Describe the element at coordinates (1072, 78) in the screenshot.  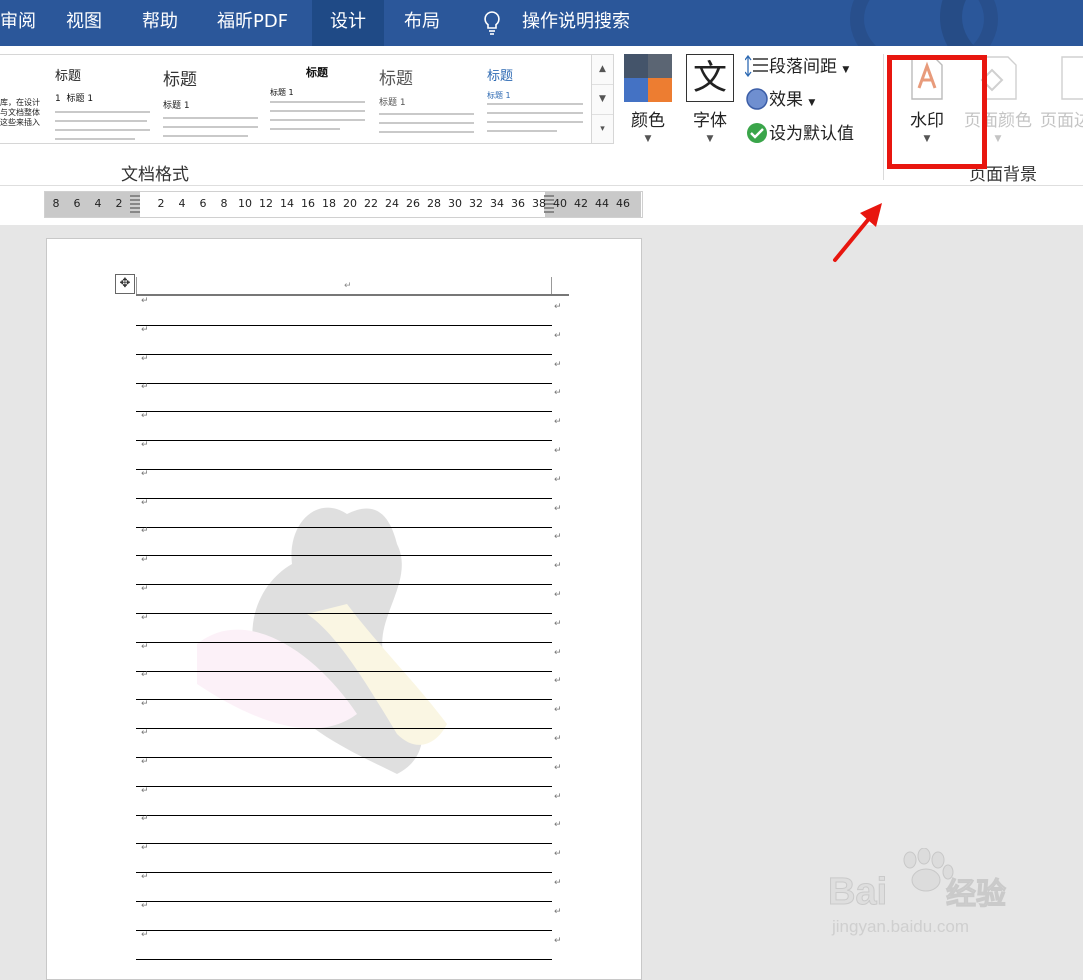
I see `page-border-icon` at that location.